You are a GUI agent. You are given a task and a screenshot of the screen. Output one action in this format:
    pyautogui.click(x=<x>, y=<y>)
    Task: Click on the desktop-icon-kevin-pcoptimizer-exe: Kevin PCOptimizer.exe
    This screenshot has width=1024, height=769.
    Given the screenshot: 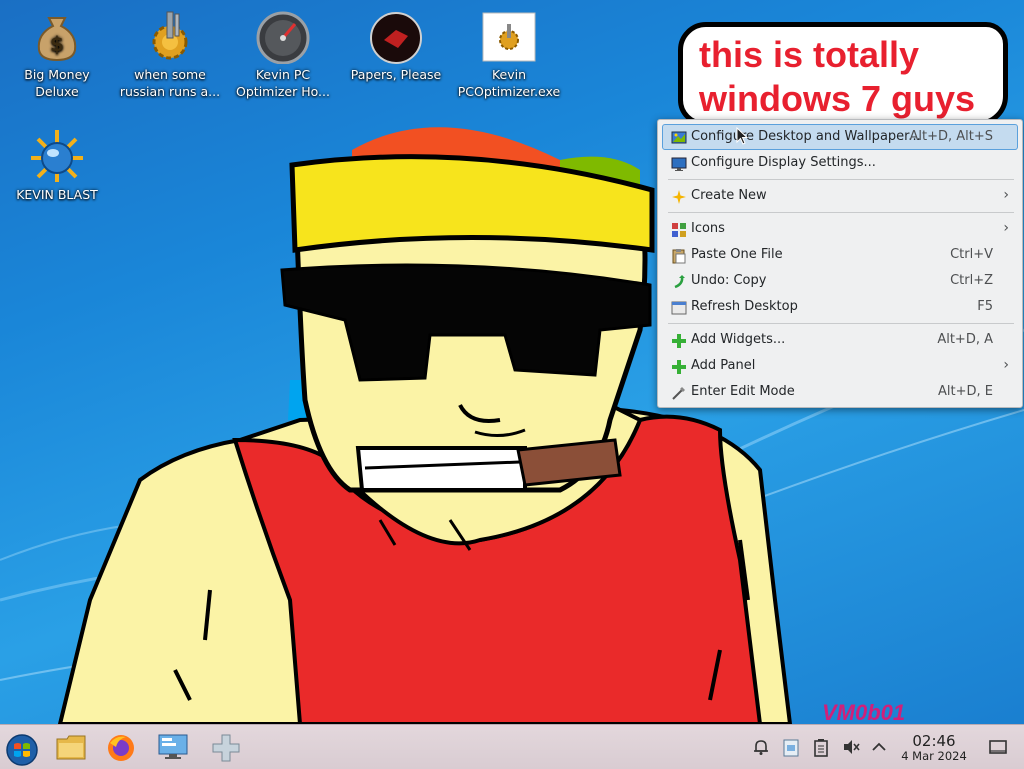 What is the action you would take?
    pyautogui.click(x=509, y=50)
    